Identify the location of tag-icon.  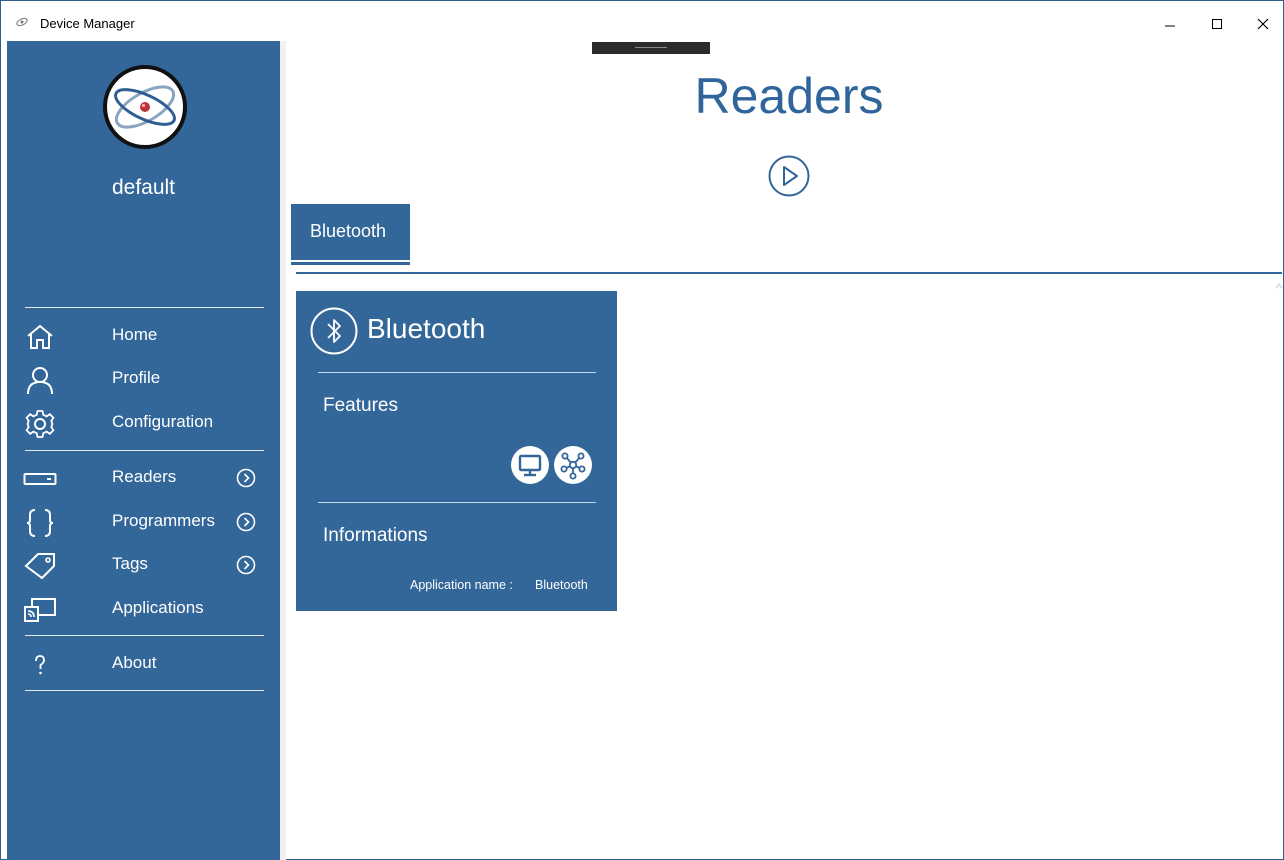
(40, 566).